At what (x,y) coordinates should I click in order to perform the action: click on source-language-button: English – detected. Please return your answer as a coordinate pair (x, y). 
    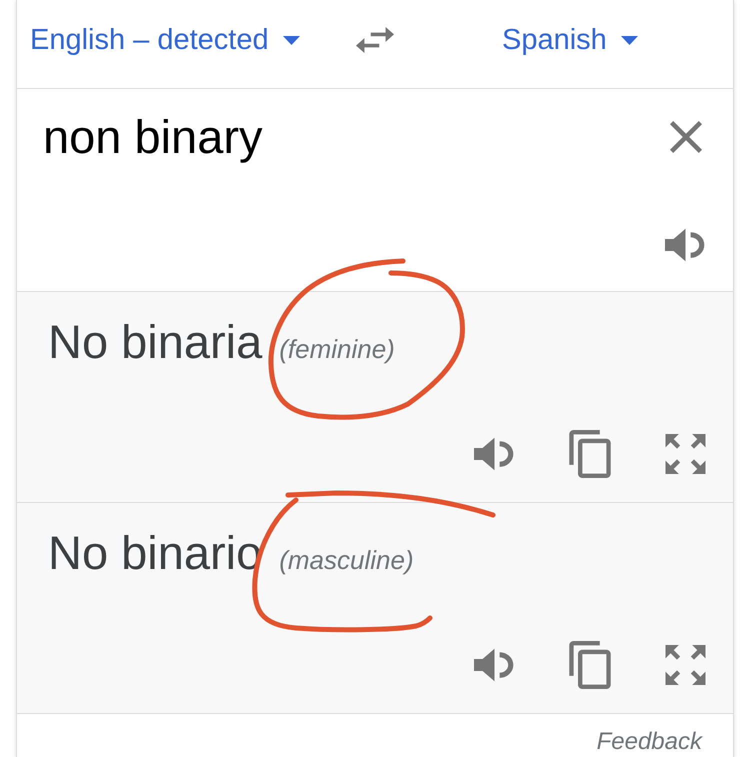
    Looking at the image, I should click on (165, 40).